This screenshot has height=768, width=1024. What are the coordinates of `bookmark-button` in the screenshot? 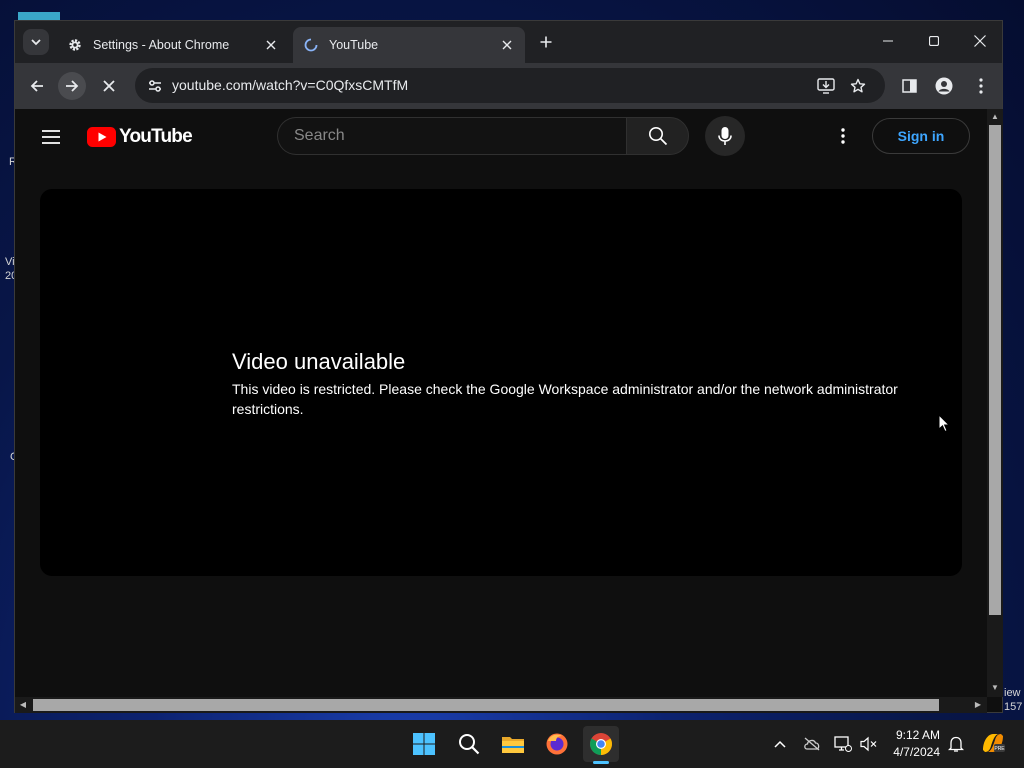 It's located at (858, 86).